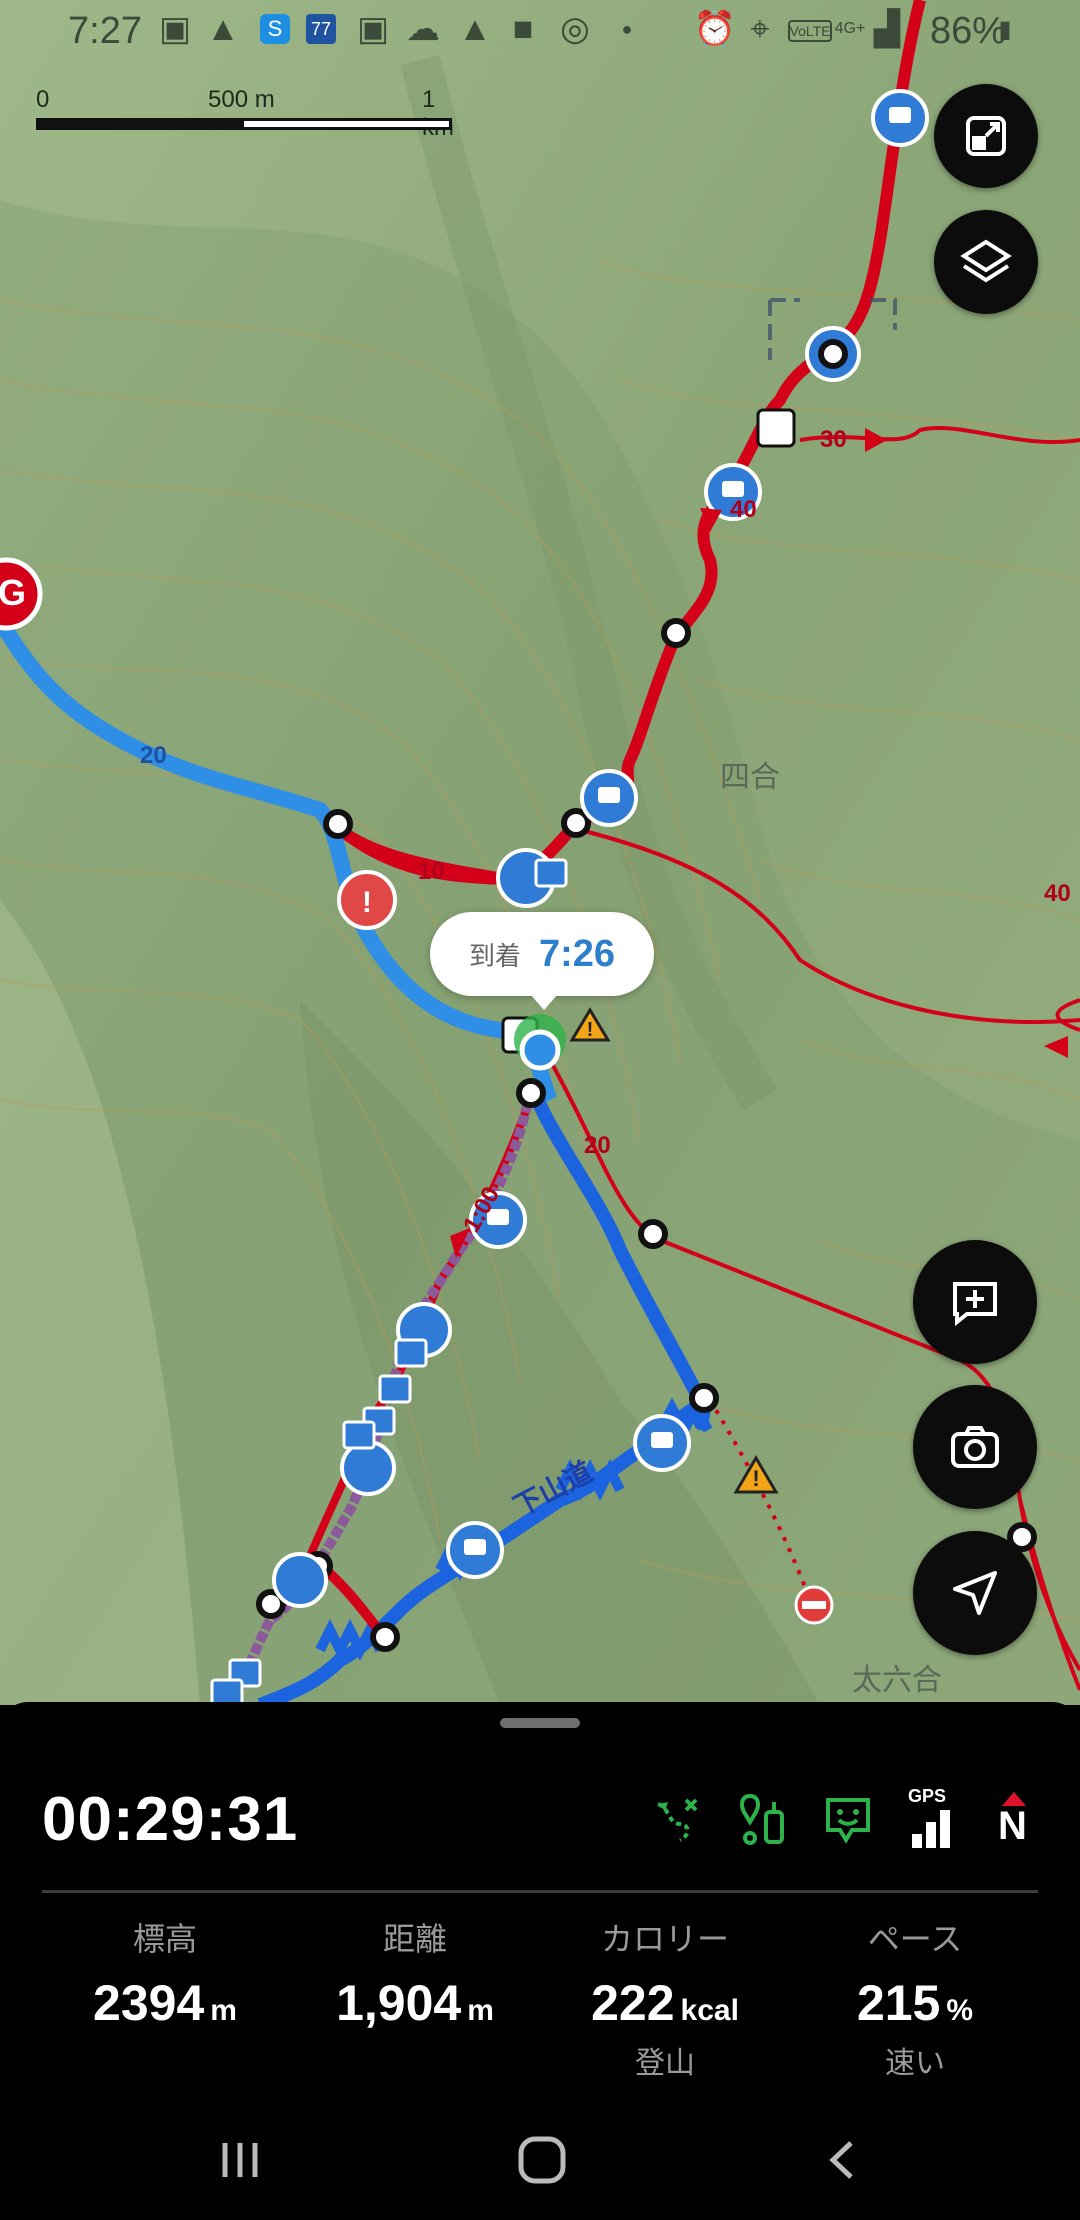 Image resolution: width=1080 pixels, height=2220 pixels. Describe the element at coordinates (414, 1939) in the screenshot. I see `stat-label: 距離` at that location.